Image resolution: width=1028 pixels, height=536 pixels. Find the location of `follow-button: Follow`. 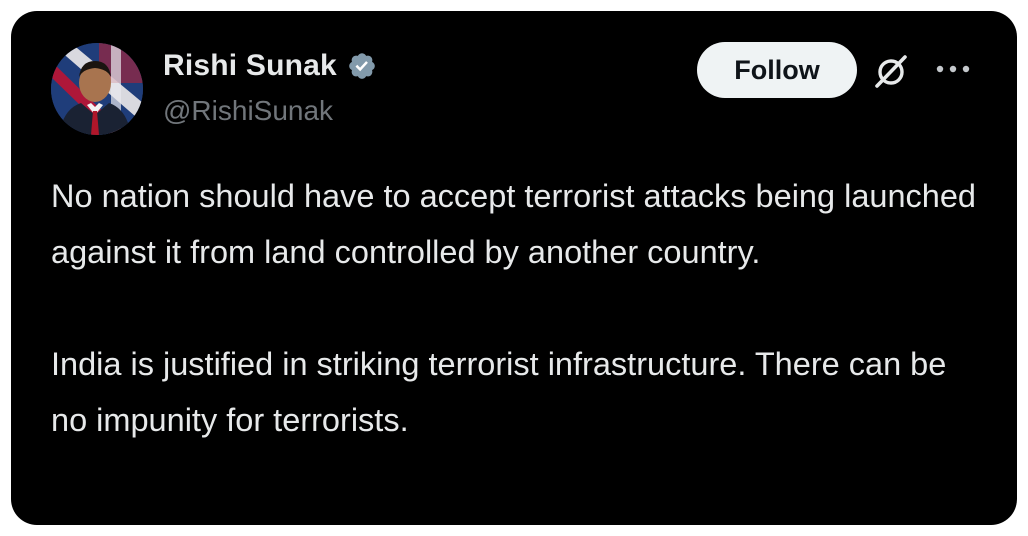

follow-button: Follow is located at coordinates (777, 70).